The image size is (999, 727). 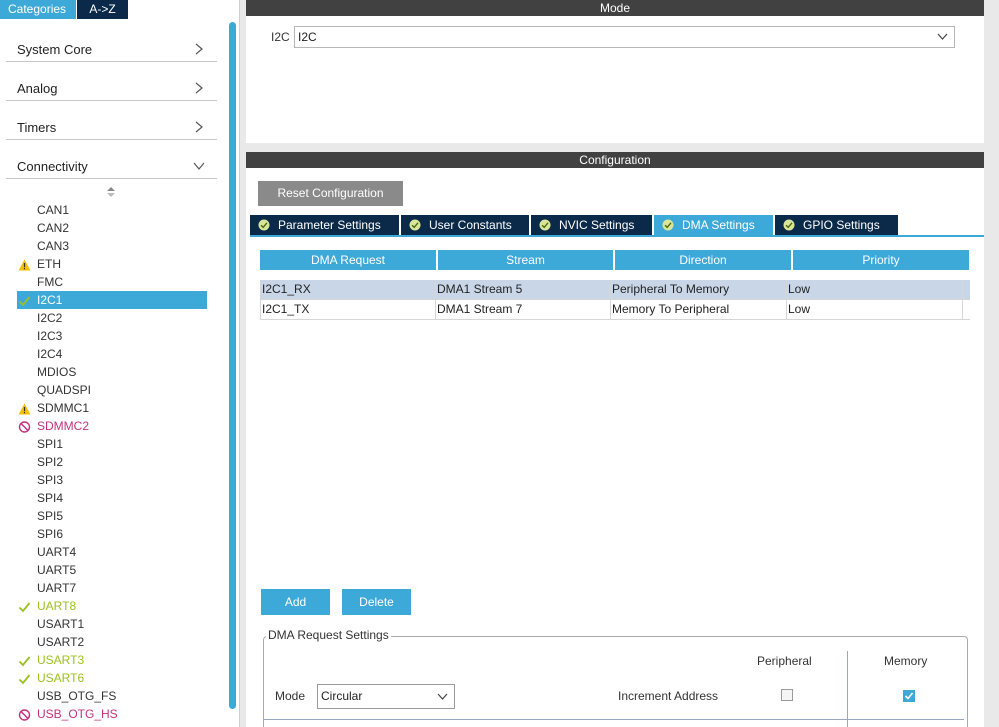 I want to click on peripheral-label: SPI6, so click(x=50, y=534).